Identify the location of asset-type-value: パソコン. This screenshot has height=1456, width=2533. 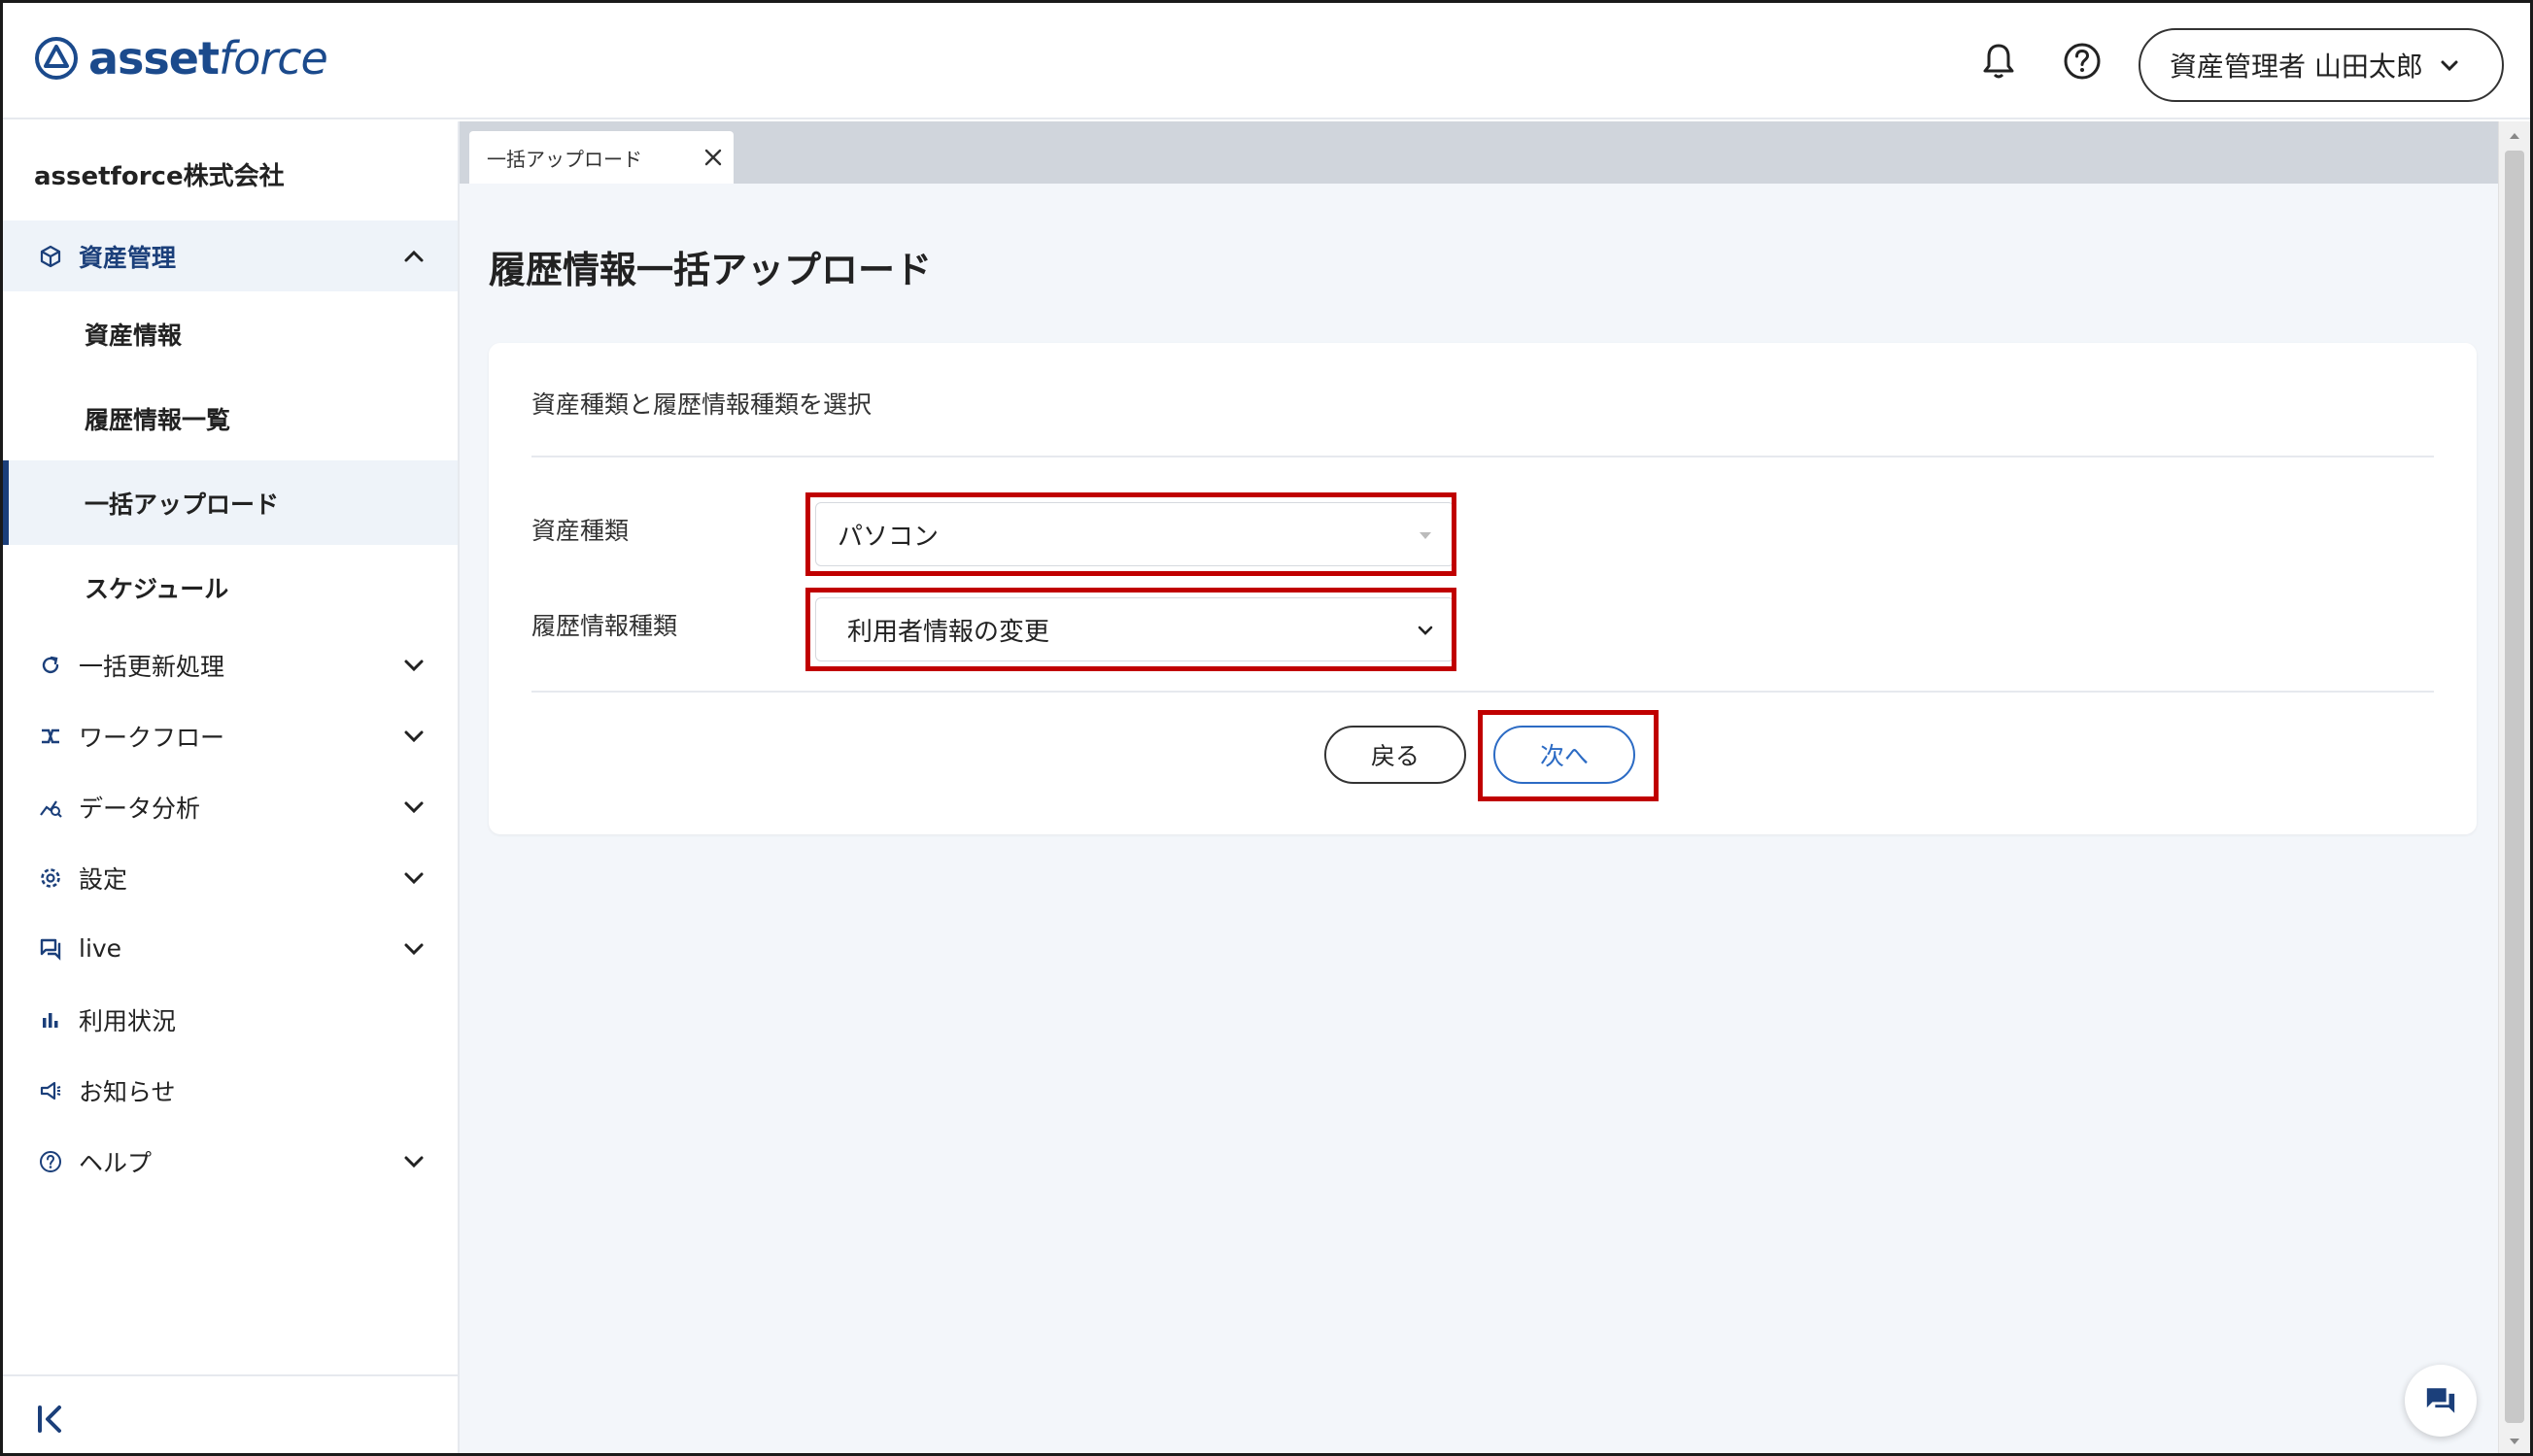
(889, 537).